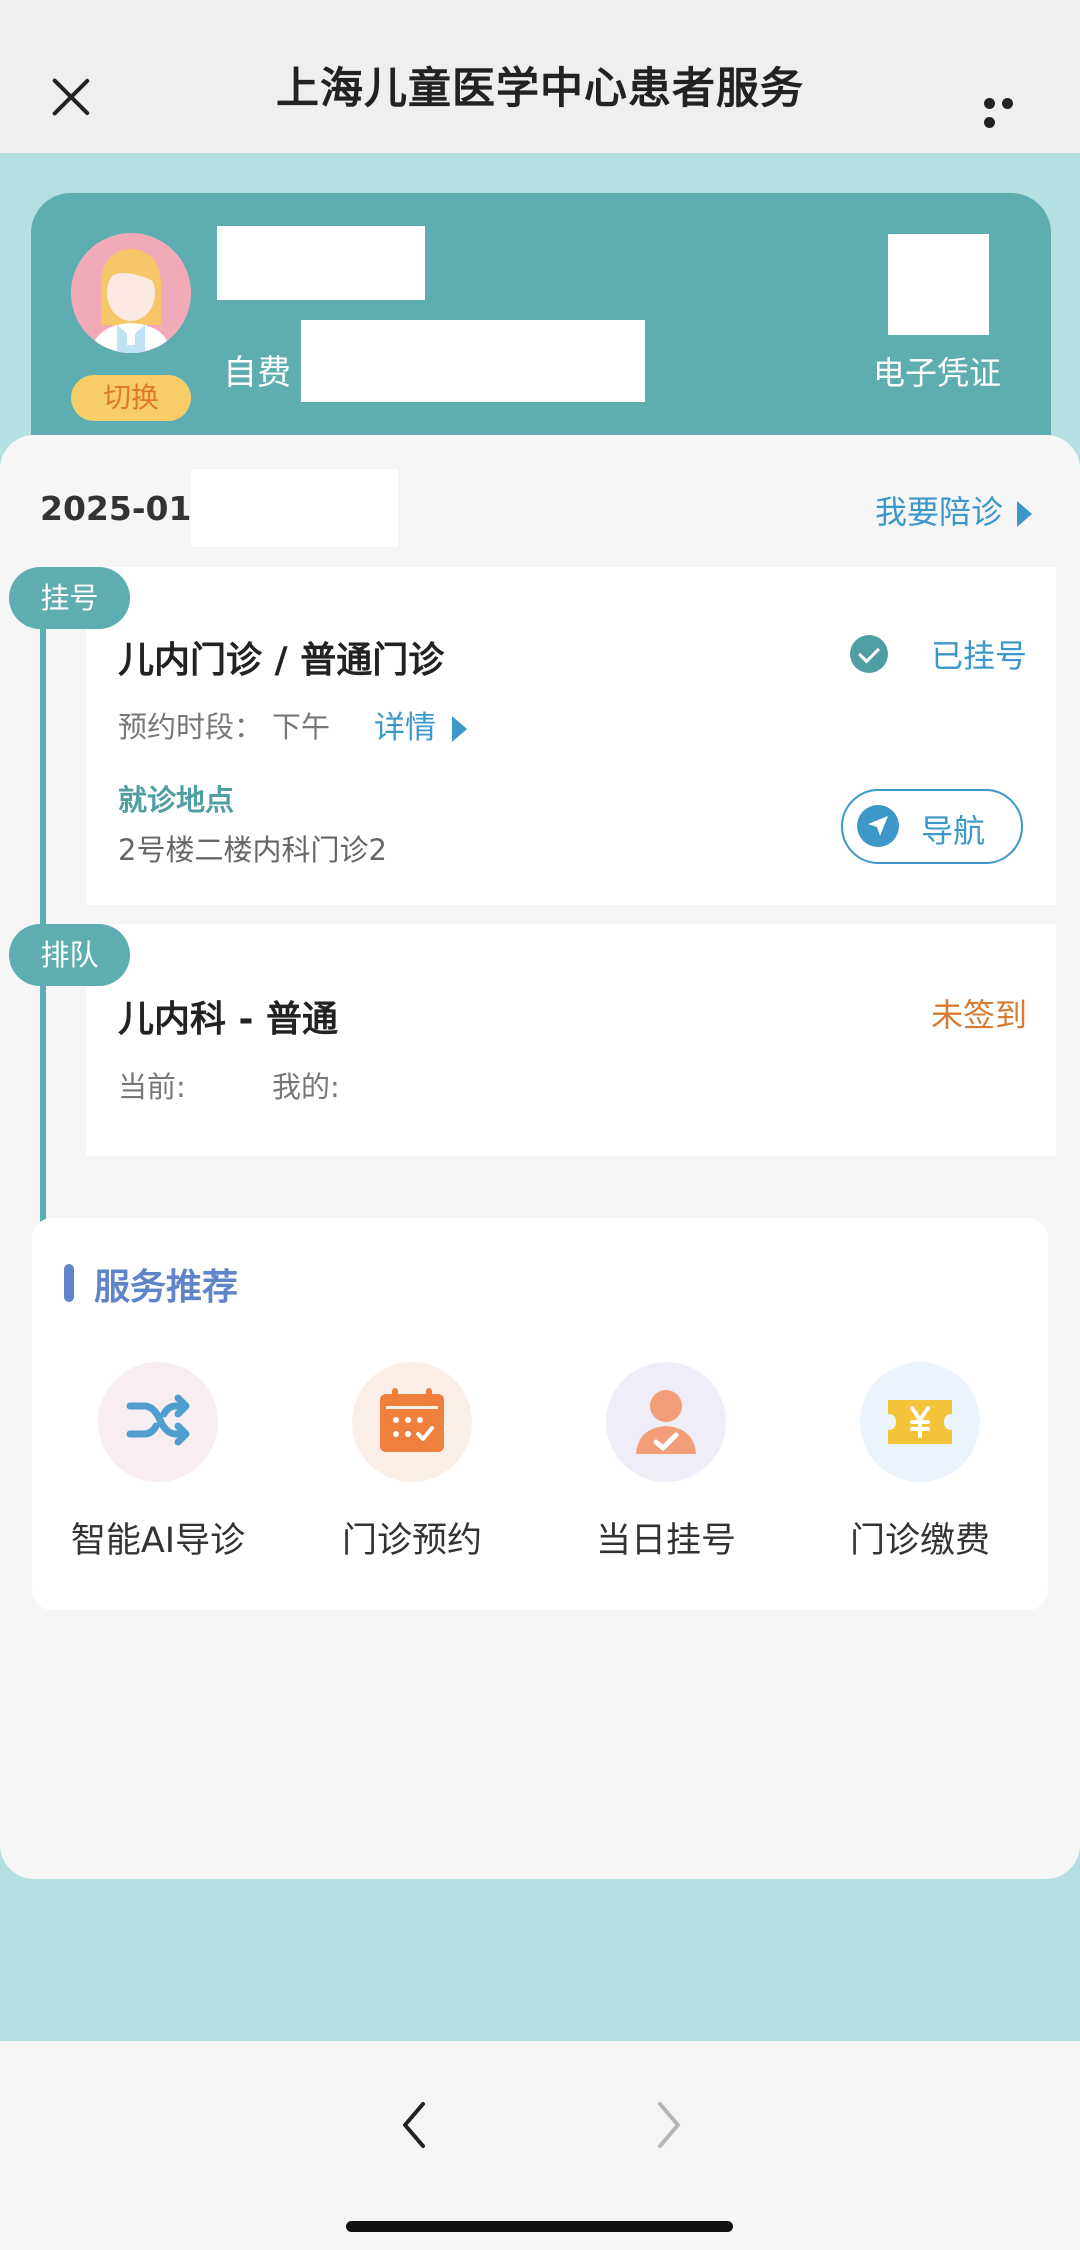 The height and width of the screenshot is (2250, 1080). I want to click on queue-status: 未签到, so click(979, 1015).